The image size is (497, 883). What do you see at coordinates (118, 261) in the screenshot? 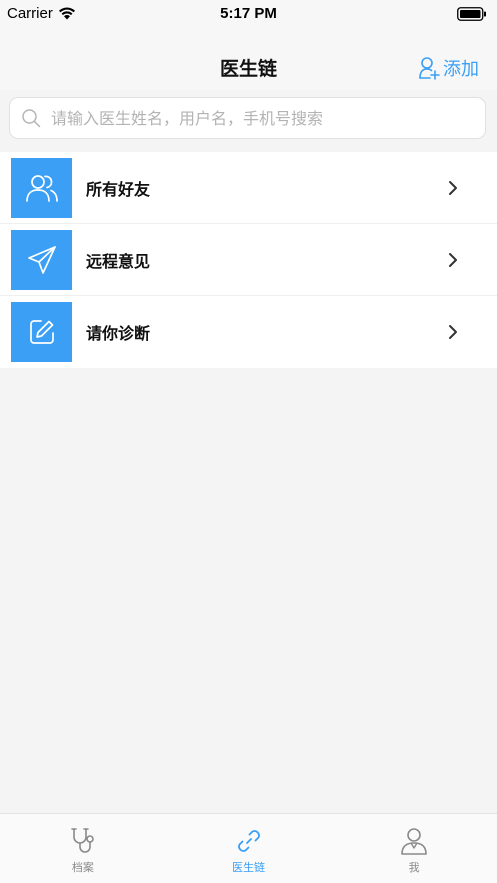
I see `menu-item-label: 远程意见` at bounding box center [118, 261].